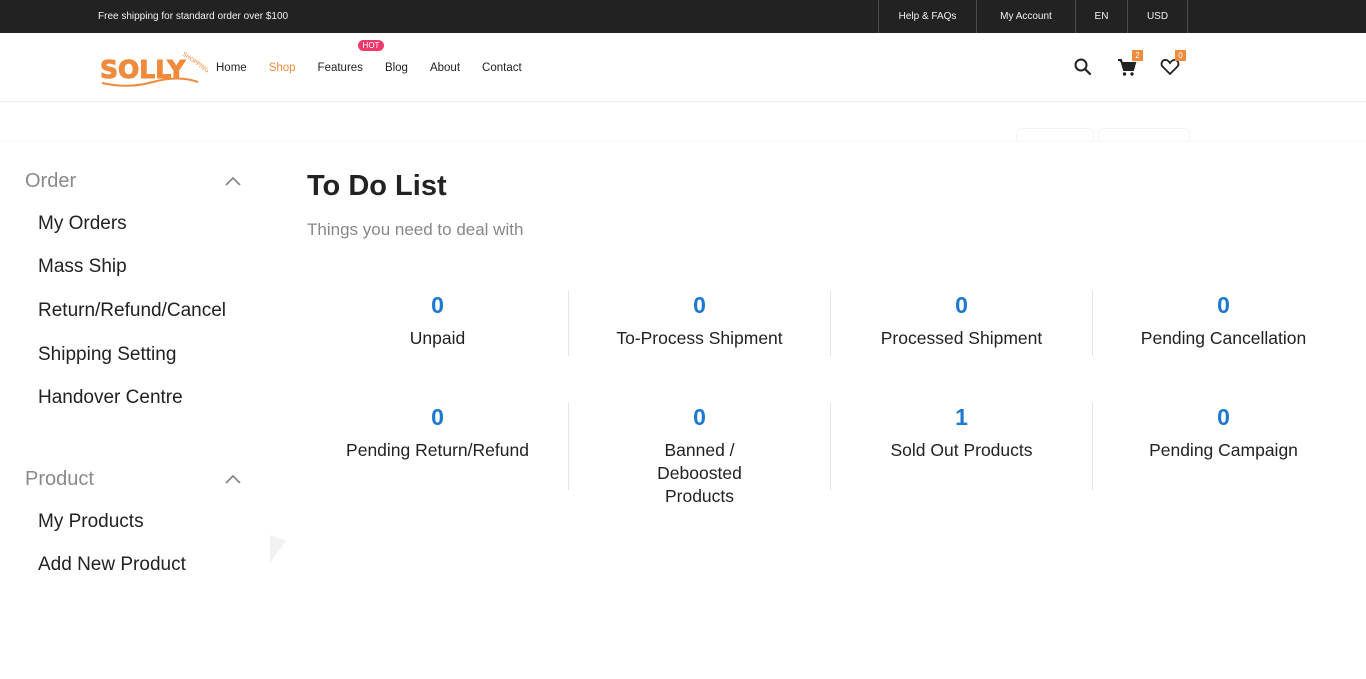 The width and height of the screenshot is (1366, 679). What do you see at coordinates (278, 549) in the screenshot?
I see `sidebar-edge` at bounding box center [278, 549].